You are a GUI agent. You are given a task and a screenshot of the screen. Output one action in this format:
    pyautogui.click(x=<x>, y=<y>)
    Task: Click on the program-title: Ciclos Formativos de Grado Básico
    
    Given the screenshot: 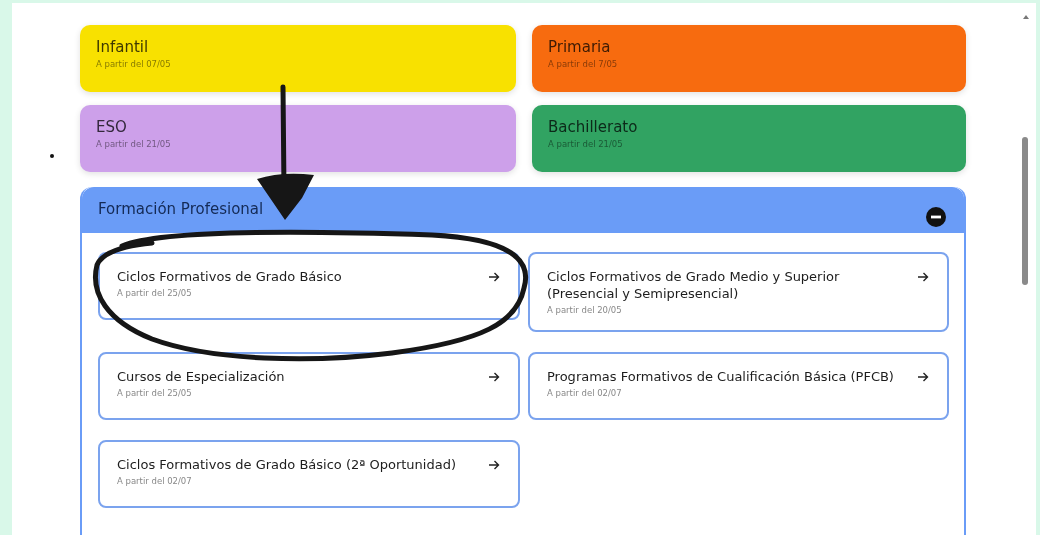 What is the action you would take?
    pyautogui.click(x=229, y=276)
    